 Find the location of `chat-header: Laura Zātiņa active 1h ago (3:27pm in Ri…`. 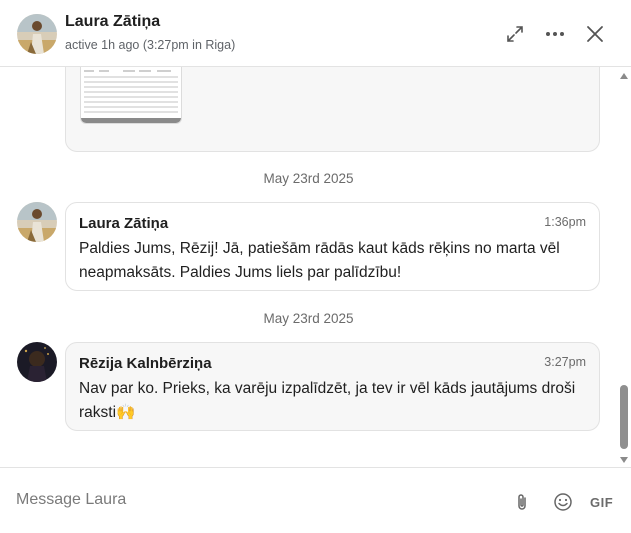

chat-header: Laura Zātiņa active 1h ago (3:27pm in Ri… is located at coordinates (315, 33).